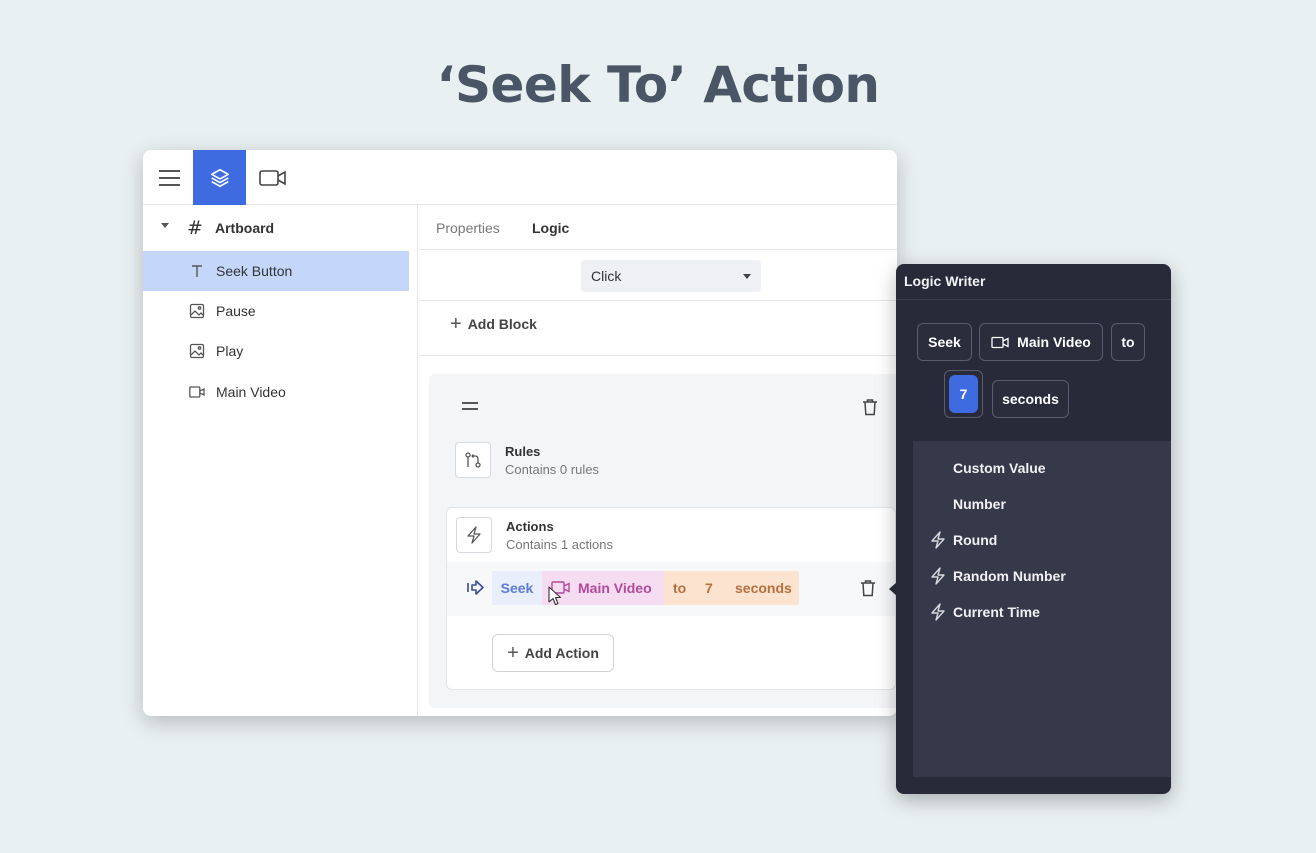 The width and height of the screenshot is (1316, 853). I want to click on add-block-row: + Add Block, so click(658, 329).